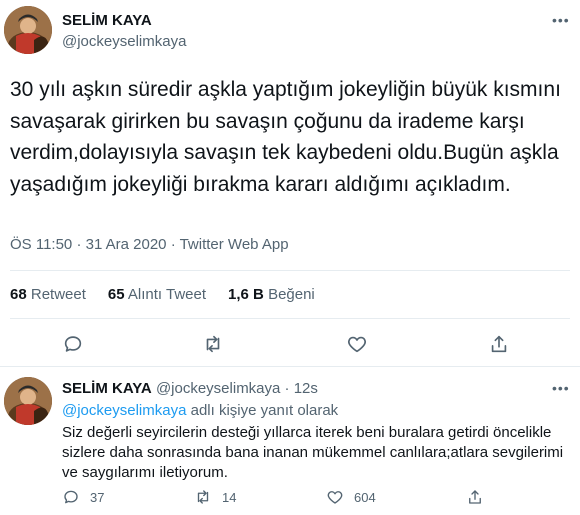  I want to click on retweets-count: 68, so click(18, 294).